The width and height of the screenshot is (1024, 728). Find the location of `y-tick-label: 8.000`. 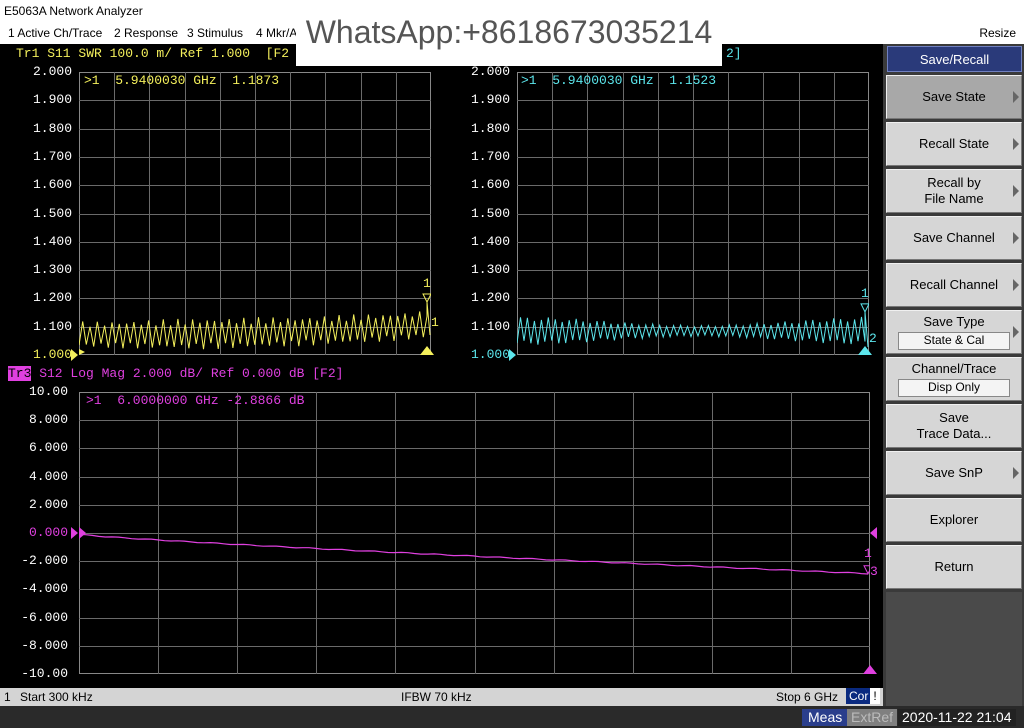

y-tick-label: 8.000 is located at coordinates (48, 420).